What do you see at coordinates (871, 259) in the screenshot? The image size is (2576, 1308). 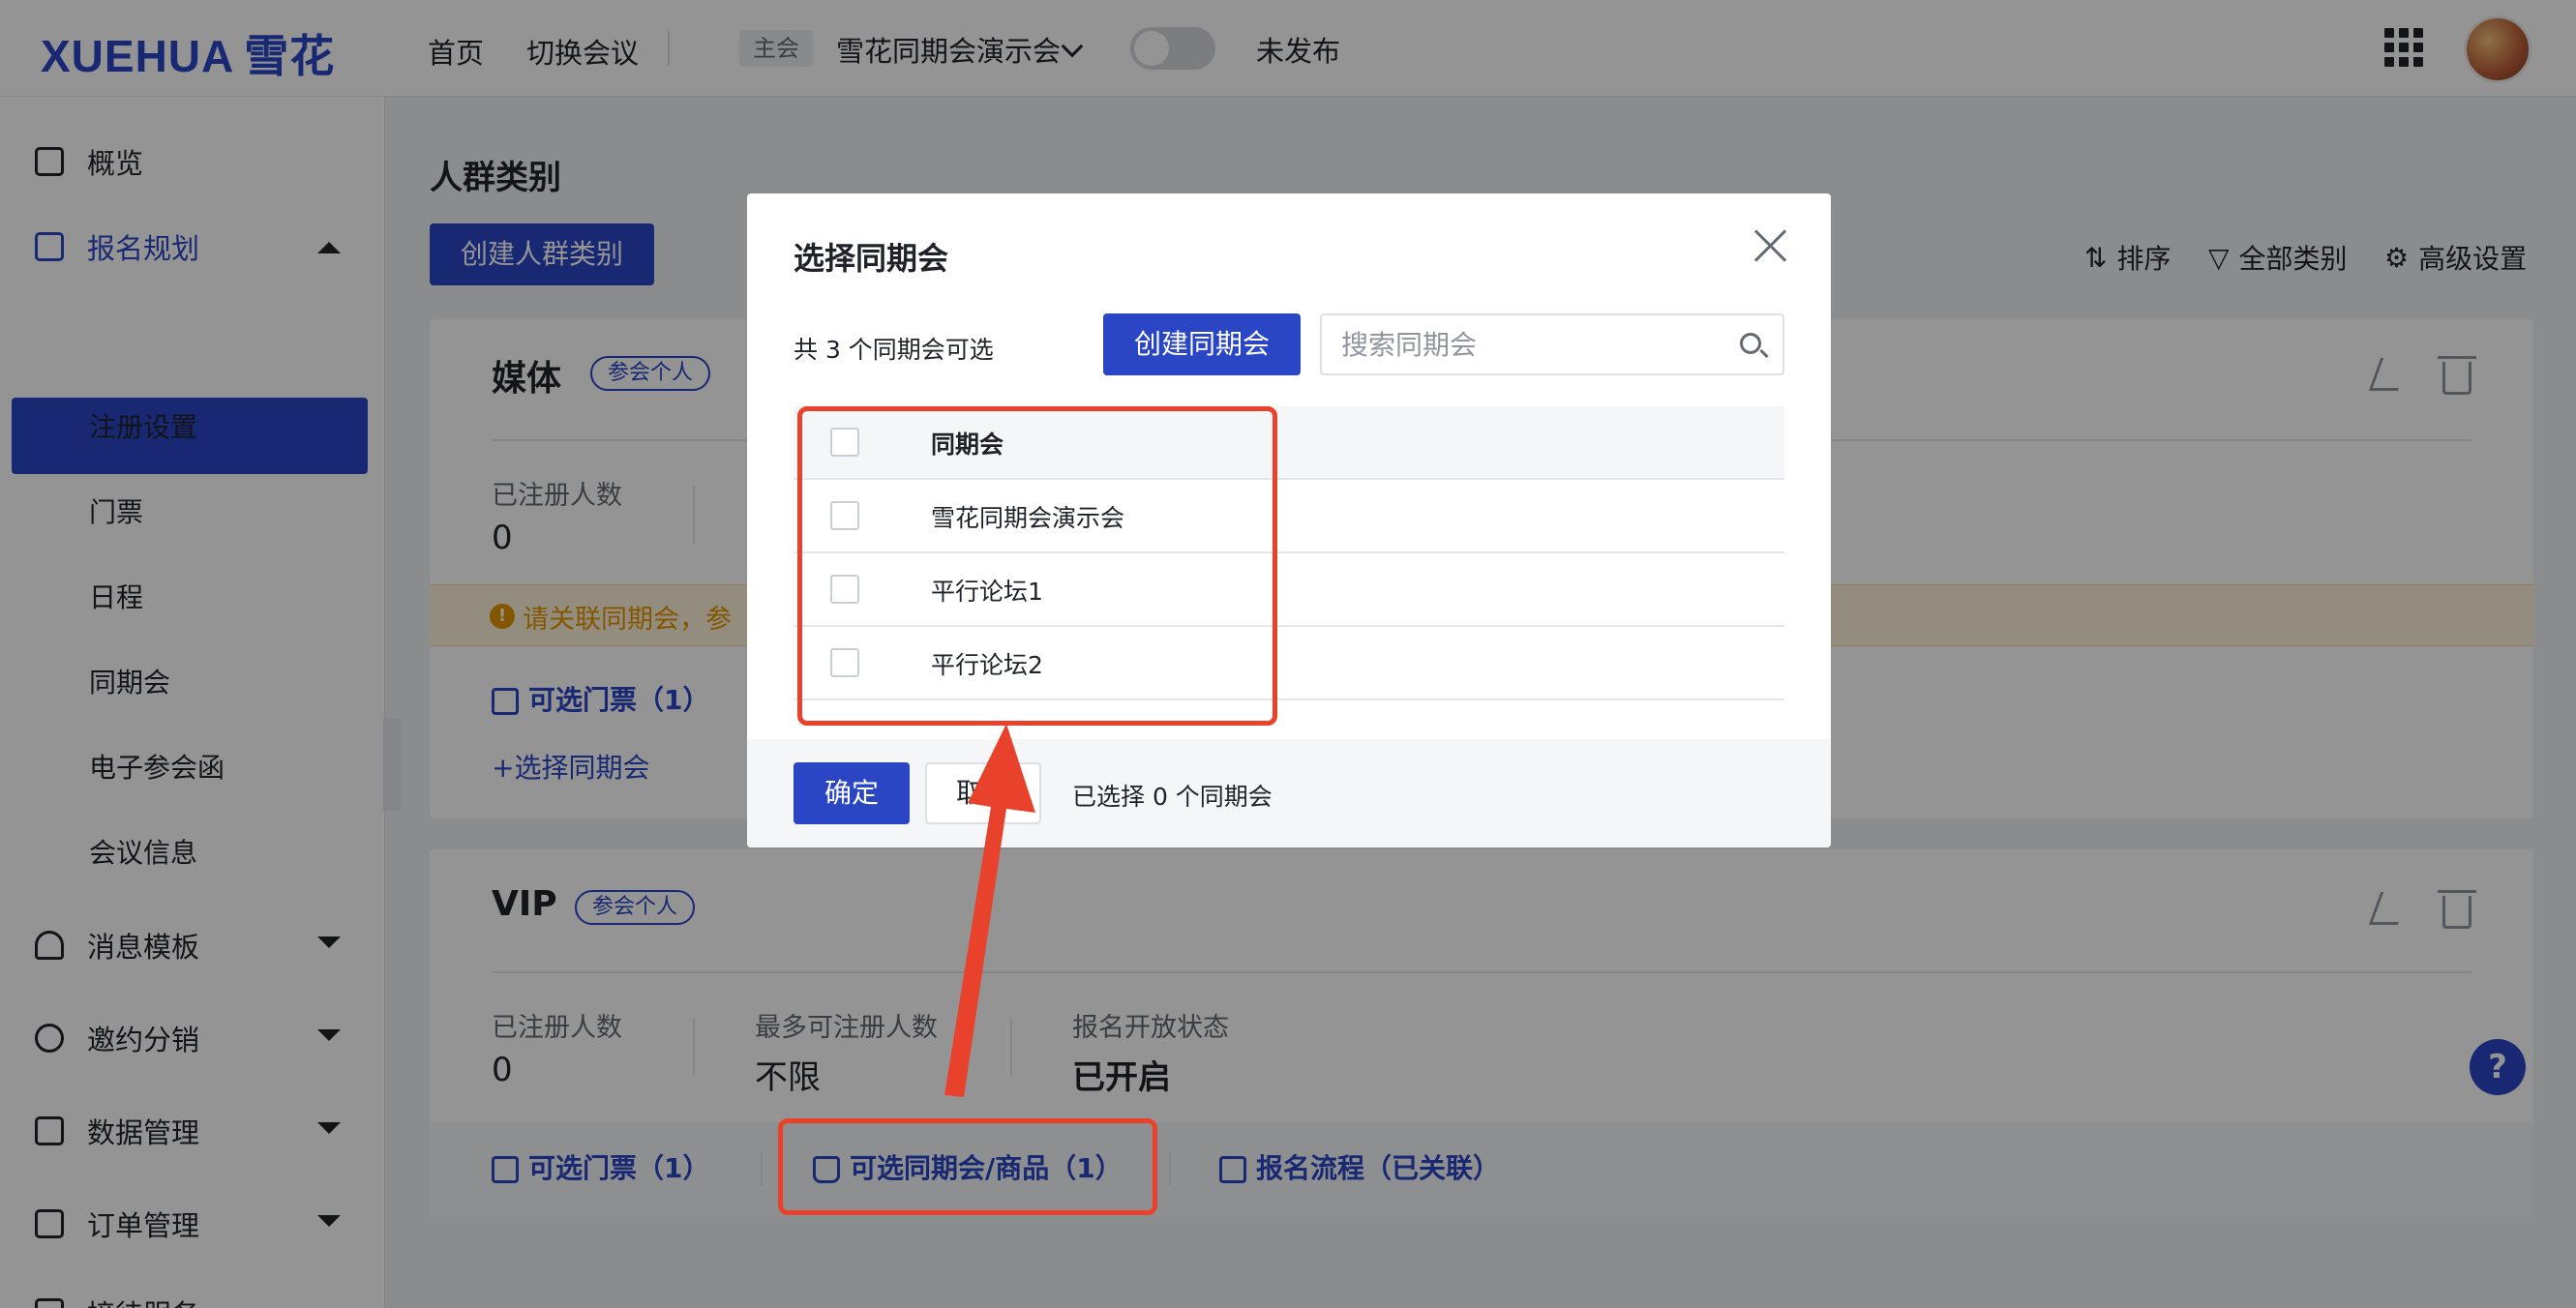 I see `modal-title: 选择同期会` at bounding box center [871, 259].